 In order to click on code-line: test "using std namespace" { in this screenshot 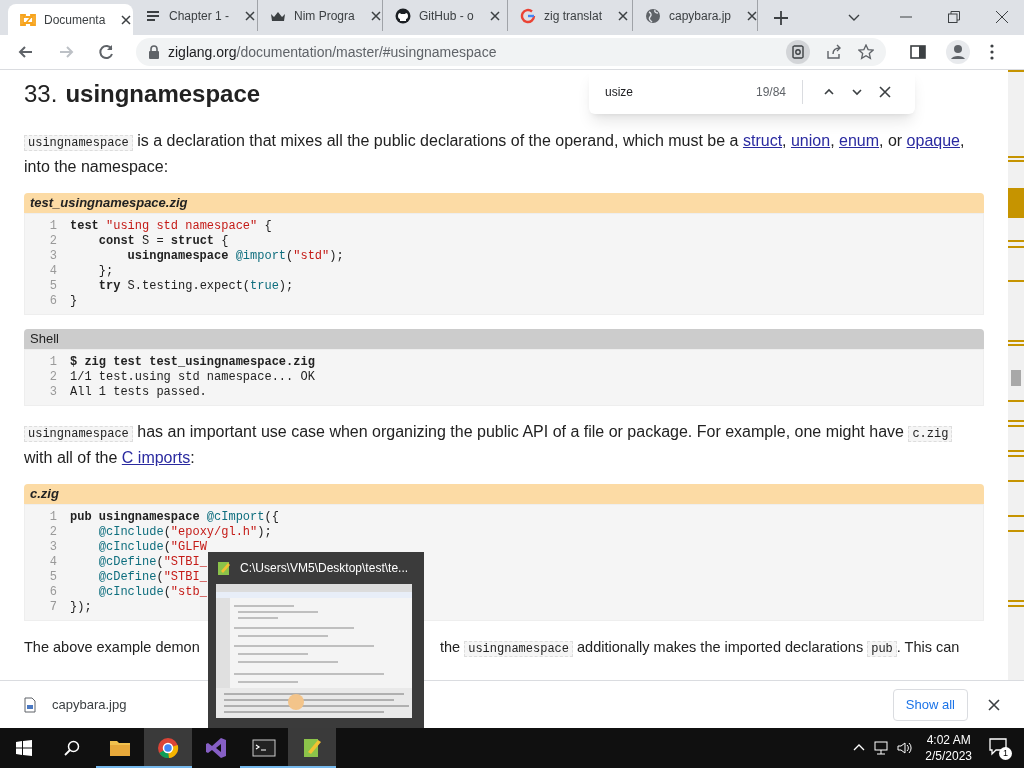, I will do `click(171, 226)`.